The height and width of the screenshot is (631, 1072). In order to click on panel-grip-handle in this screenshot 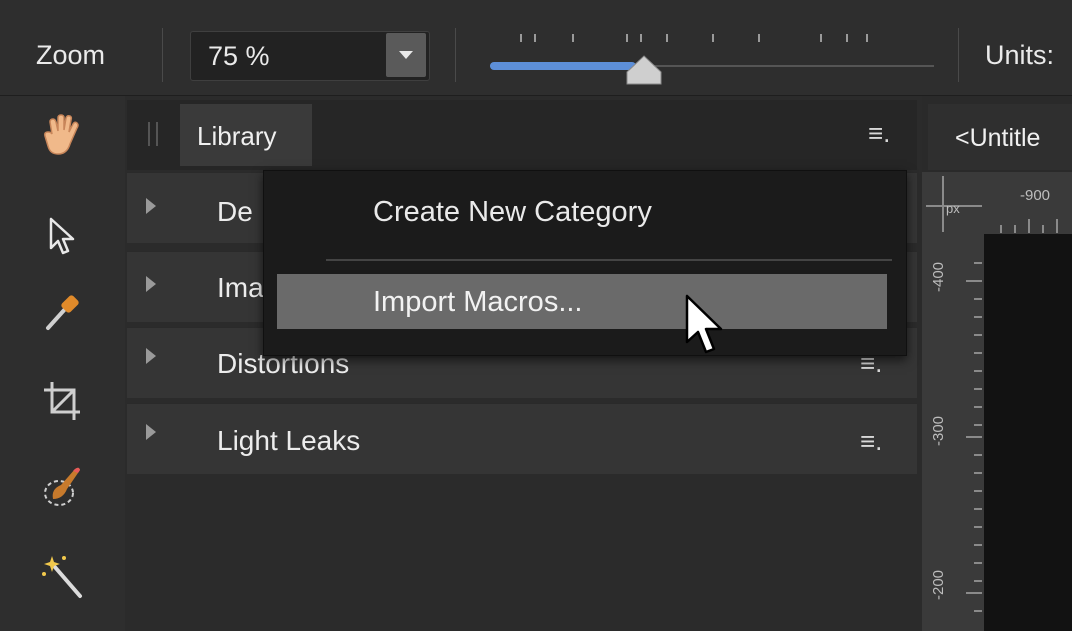, I will do `click(153, 134)`.